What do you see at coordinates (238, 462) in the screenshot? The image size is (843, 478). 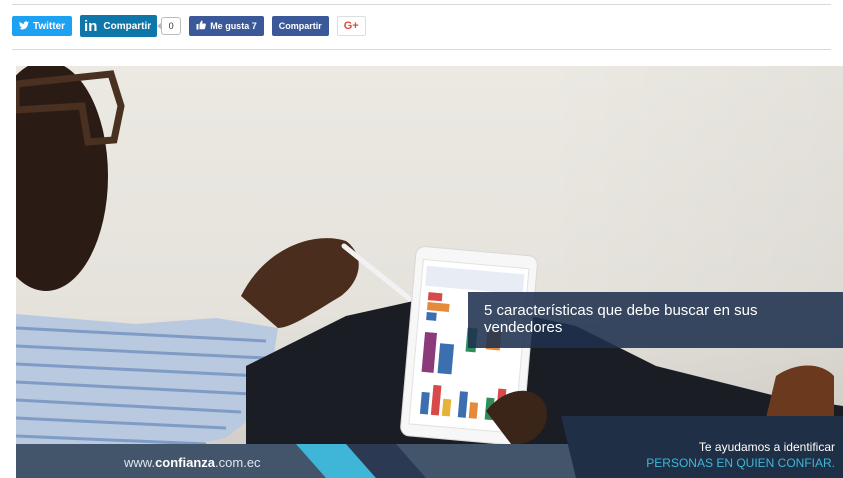 I see `website-url-suffix: .com.ec` at bounding box center [238, 462].